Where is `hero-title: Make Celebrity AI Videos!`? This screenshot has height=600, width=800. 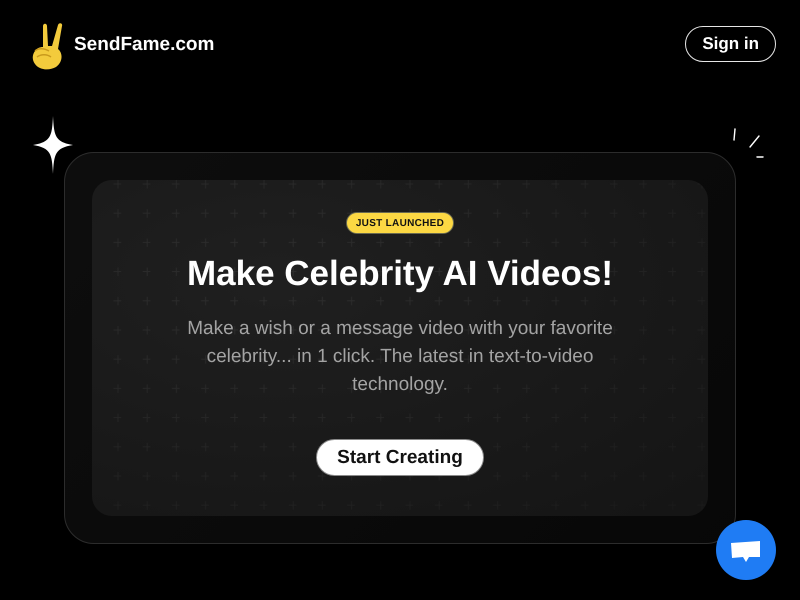
hero-title: Make Celebrity AI Videos! is located at coordinates (400, 274).